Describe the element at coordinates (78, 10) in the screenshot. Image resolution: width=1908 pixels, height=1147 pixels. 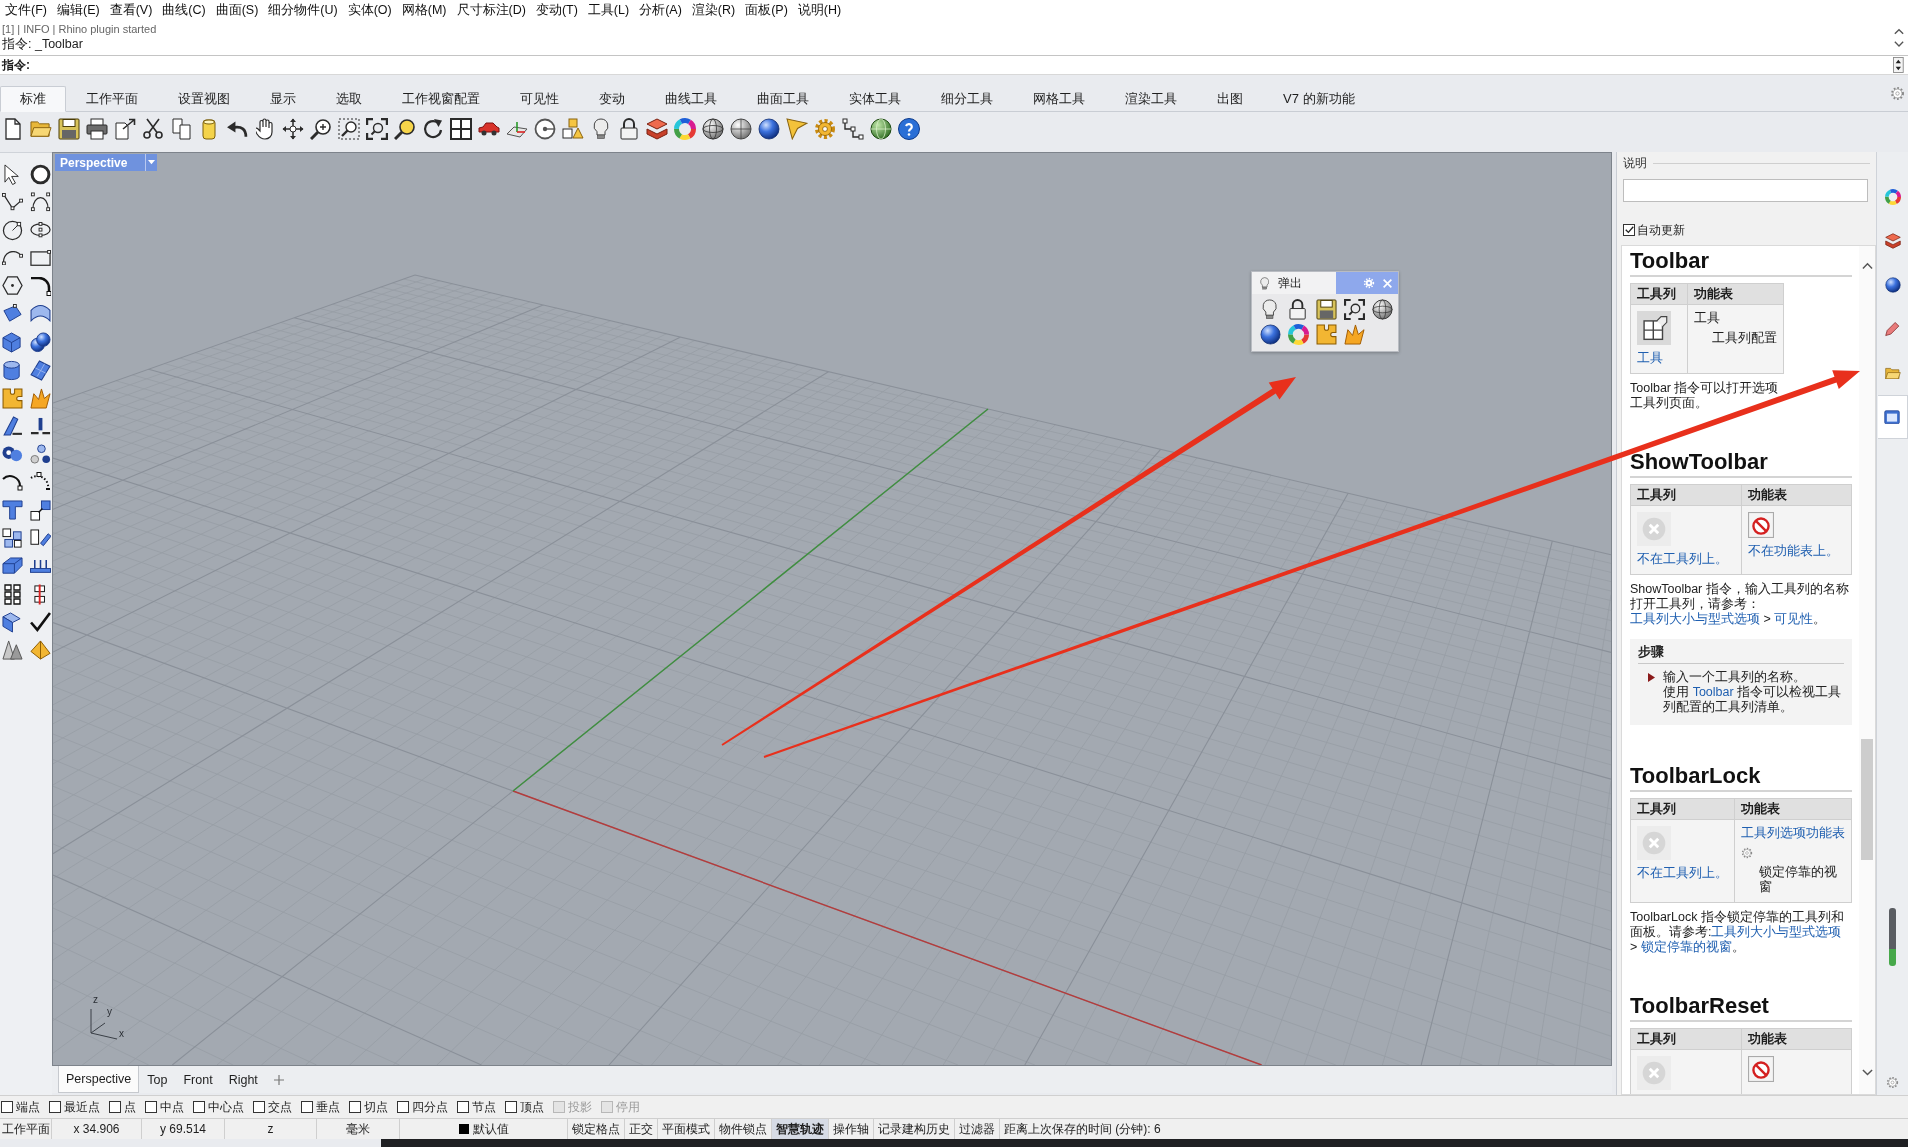
I see `menu-item: 编辑(E)` at that location.